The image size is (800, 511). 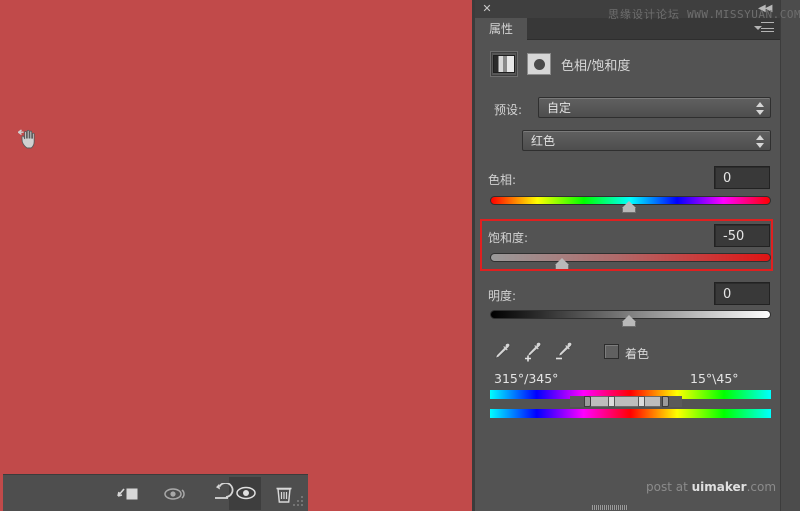 What do you see at coordinates (532, 352) in the screenshot?
I see `eyedropper-plus-icon` at bounding box center [532, 352].